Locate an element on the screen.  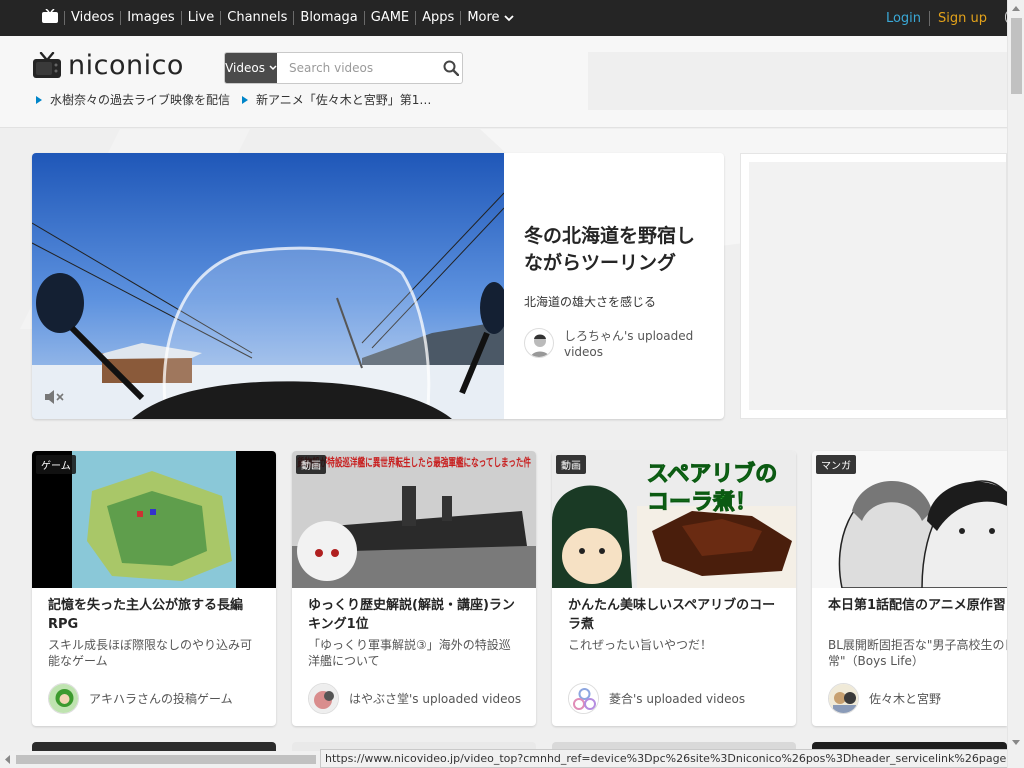
vertical-scroll-thumb is located at coordinates (1016, 56).